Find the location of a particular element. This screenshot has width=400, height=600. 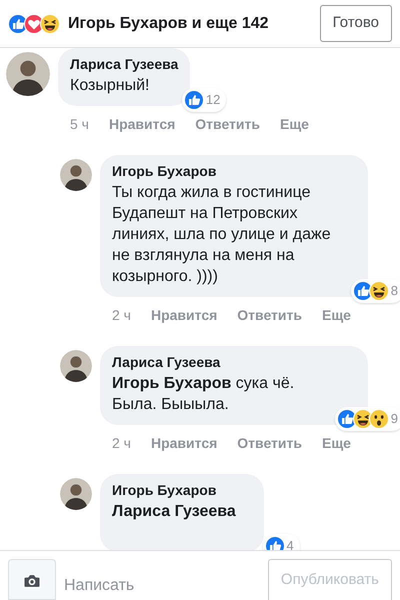

camera-icon is located at coordinates (32, 581).